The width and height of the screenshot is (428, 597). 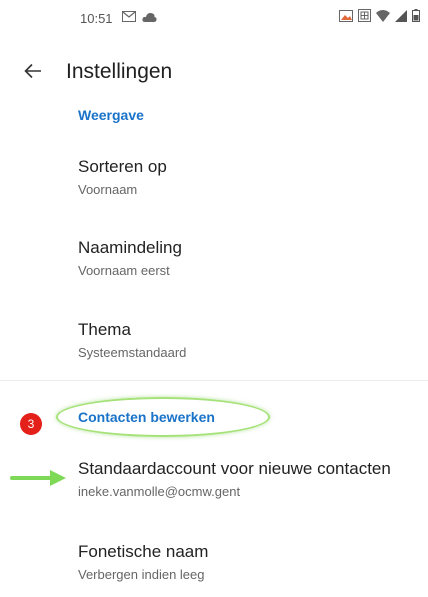 What do you see at coordinates (108, 189) in the screenshot?
I see `pref-summary: Voornaam` at bounding box center [108, 189].